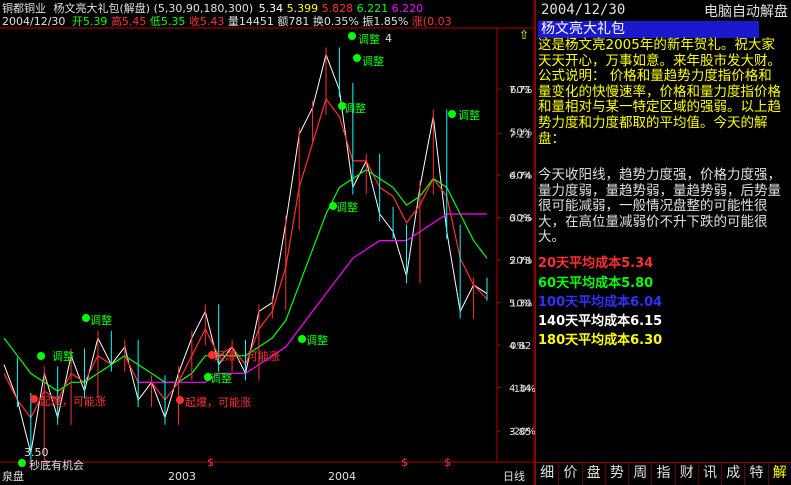  What do you see at coordinates (687, 474) in the screenshot?
I see `tab-finance: 财` at bounding box center [687, 474].